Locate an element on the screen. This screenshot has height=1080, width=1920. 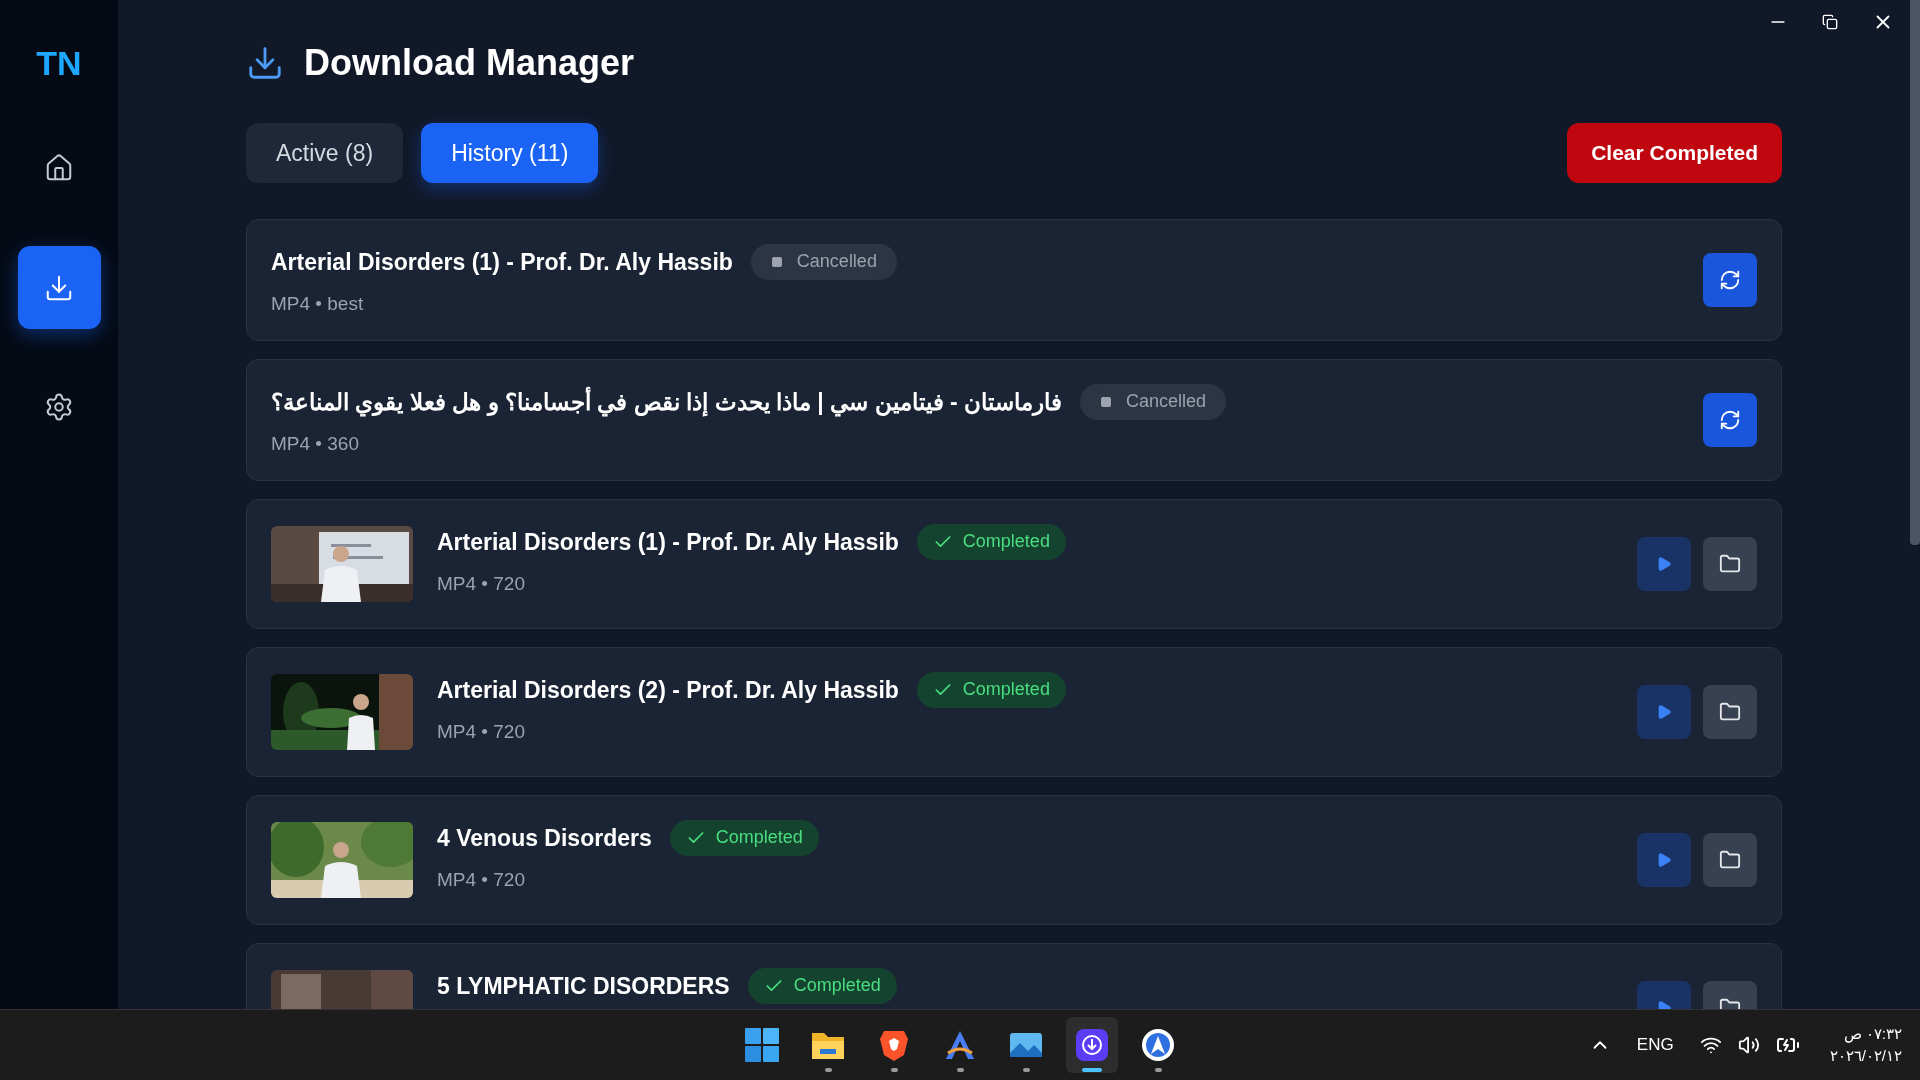
volume-icon is located at coordinates (1748, 1045).